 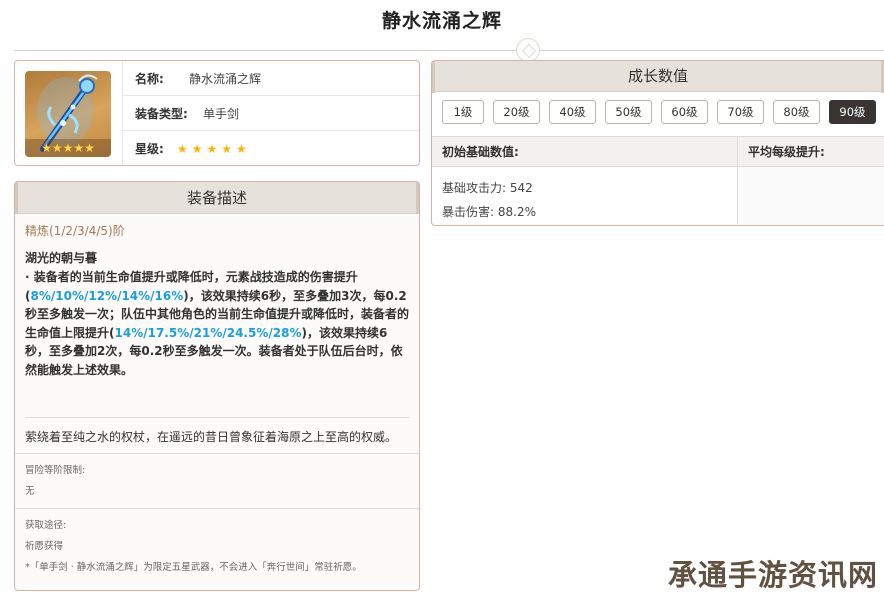 I want to click on info-row-rarity: 星级: ★★★★★, so click(x=271, y=148).